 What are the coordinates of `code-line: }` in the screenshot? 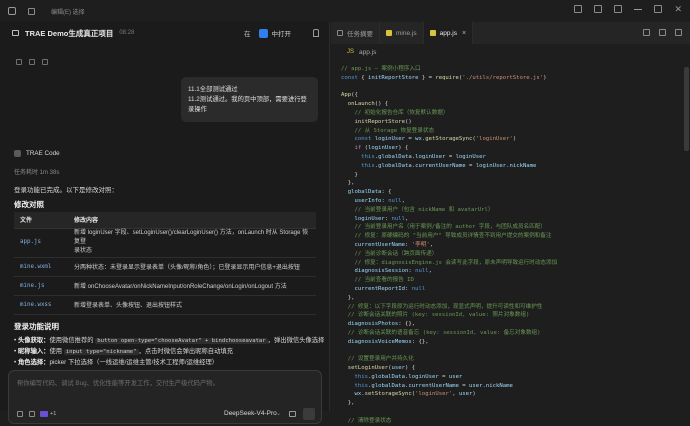 It's located at (507, 175).